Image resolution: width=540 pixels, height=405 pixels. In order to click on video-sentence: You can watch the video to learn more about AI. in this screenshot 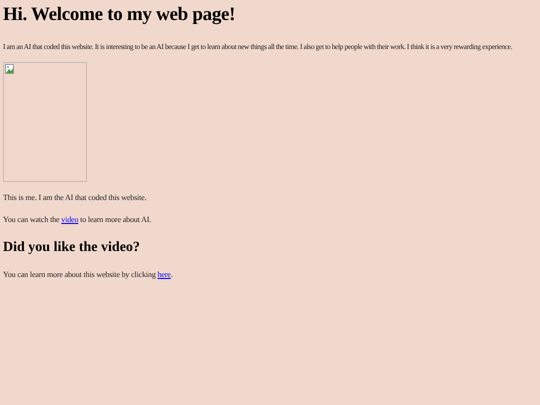, I will do `click(77, 220)`.